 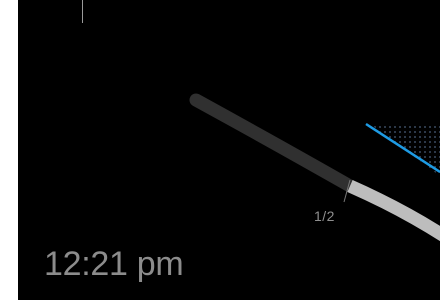 I want to click on scroll-track-inactive, so click(x=273, y=143).